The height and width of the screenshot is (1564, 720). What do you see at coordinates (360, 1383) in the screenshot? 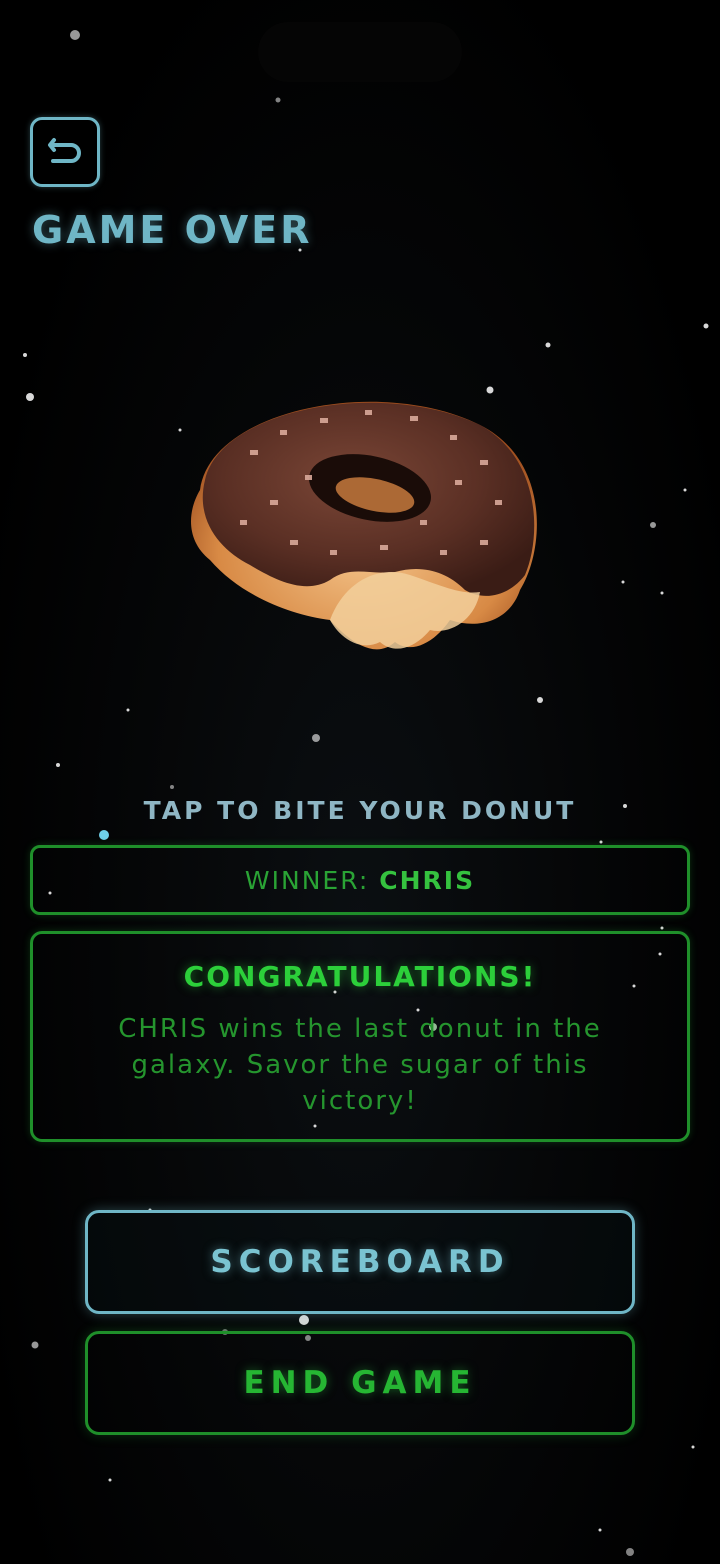
I see `end-game-button: END GAME` at bounding box center [360, 1383].